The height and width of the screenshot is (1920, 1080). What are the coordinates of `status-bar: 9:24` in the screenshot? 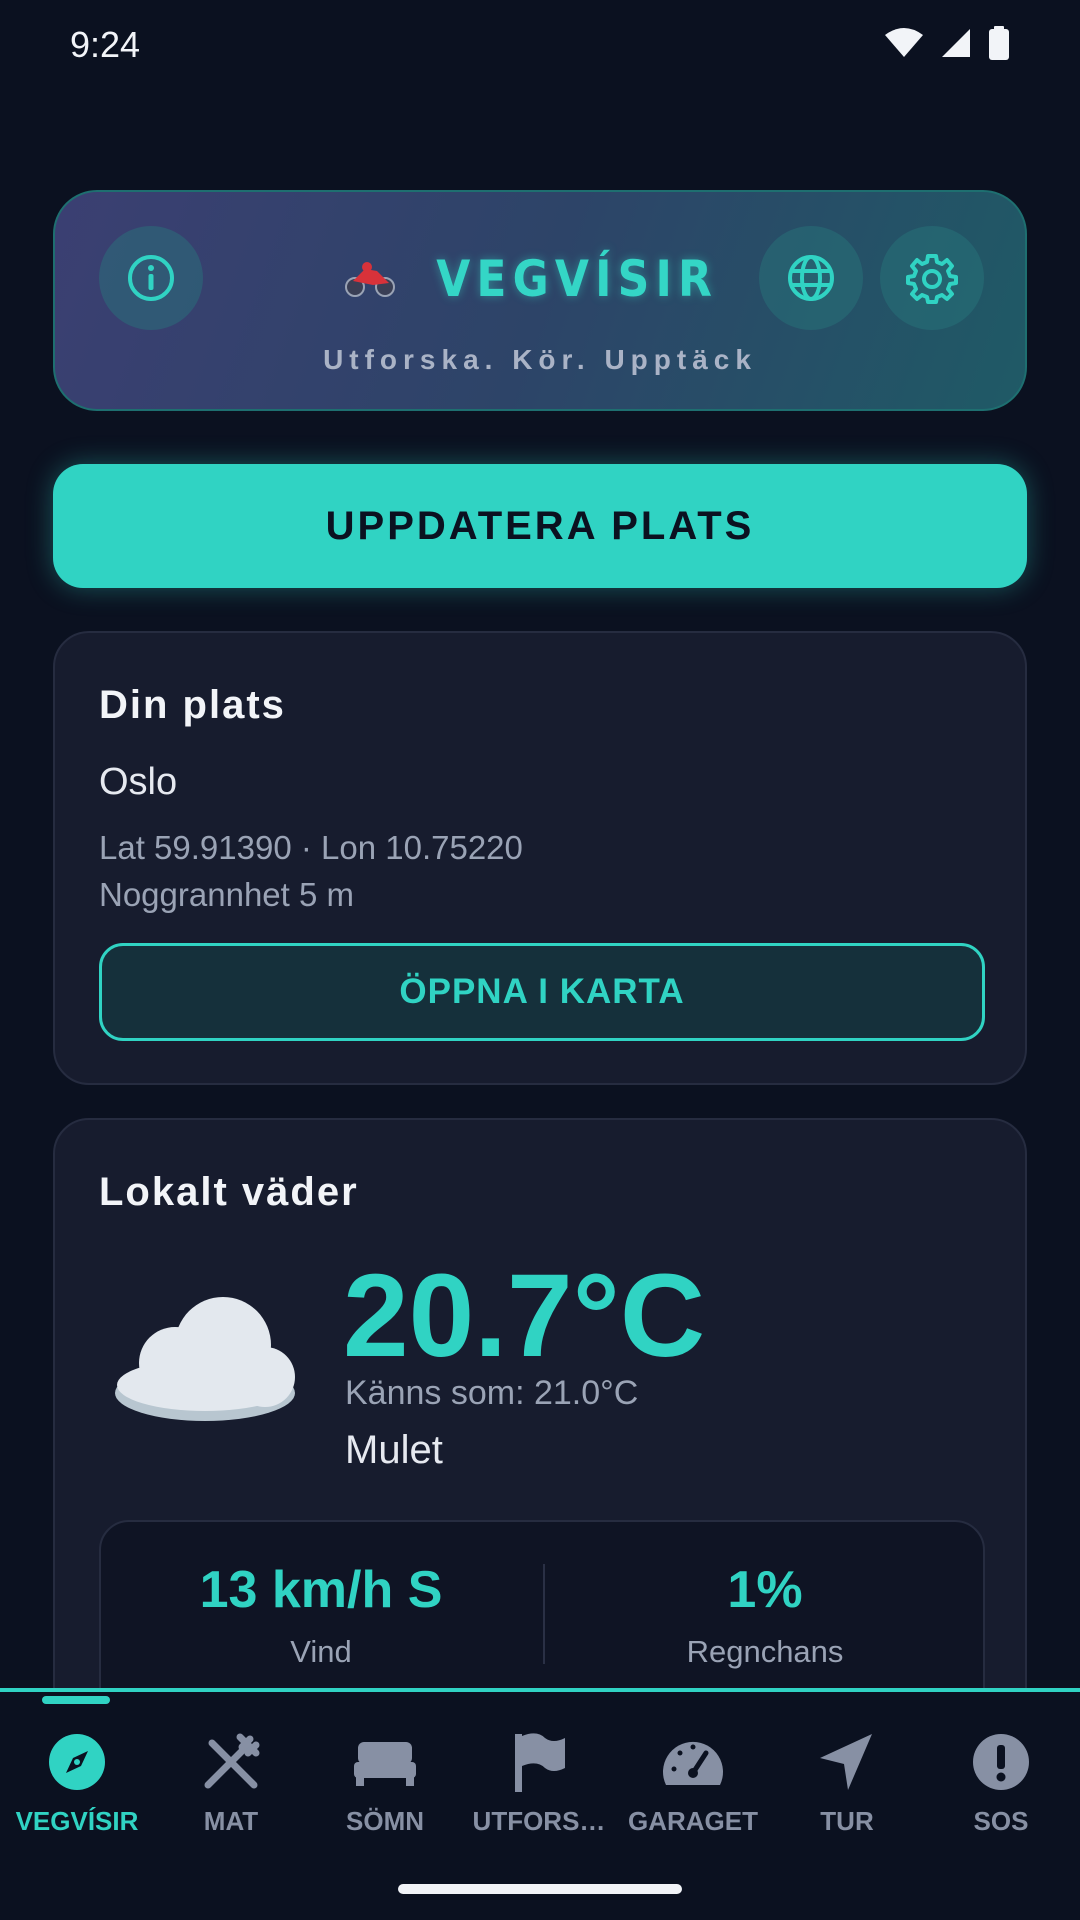 It's located at (540, 46).